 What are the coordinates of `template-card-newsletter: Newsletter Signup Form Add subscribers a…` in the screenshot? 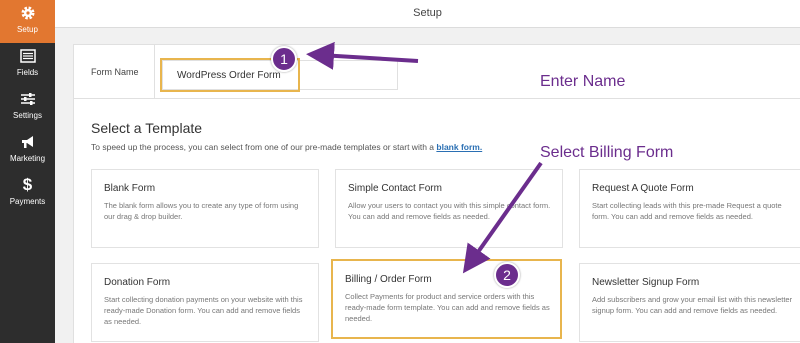 It's located at (689, 302).